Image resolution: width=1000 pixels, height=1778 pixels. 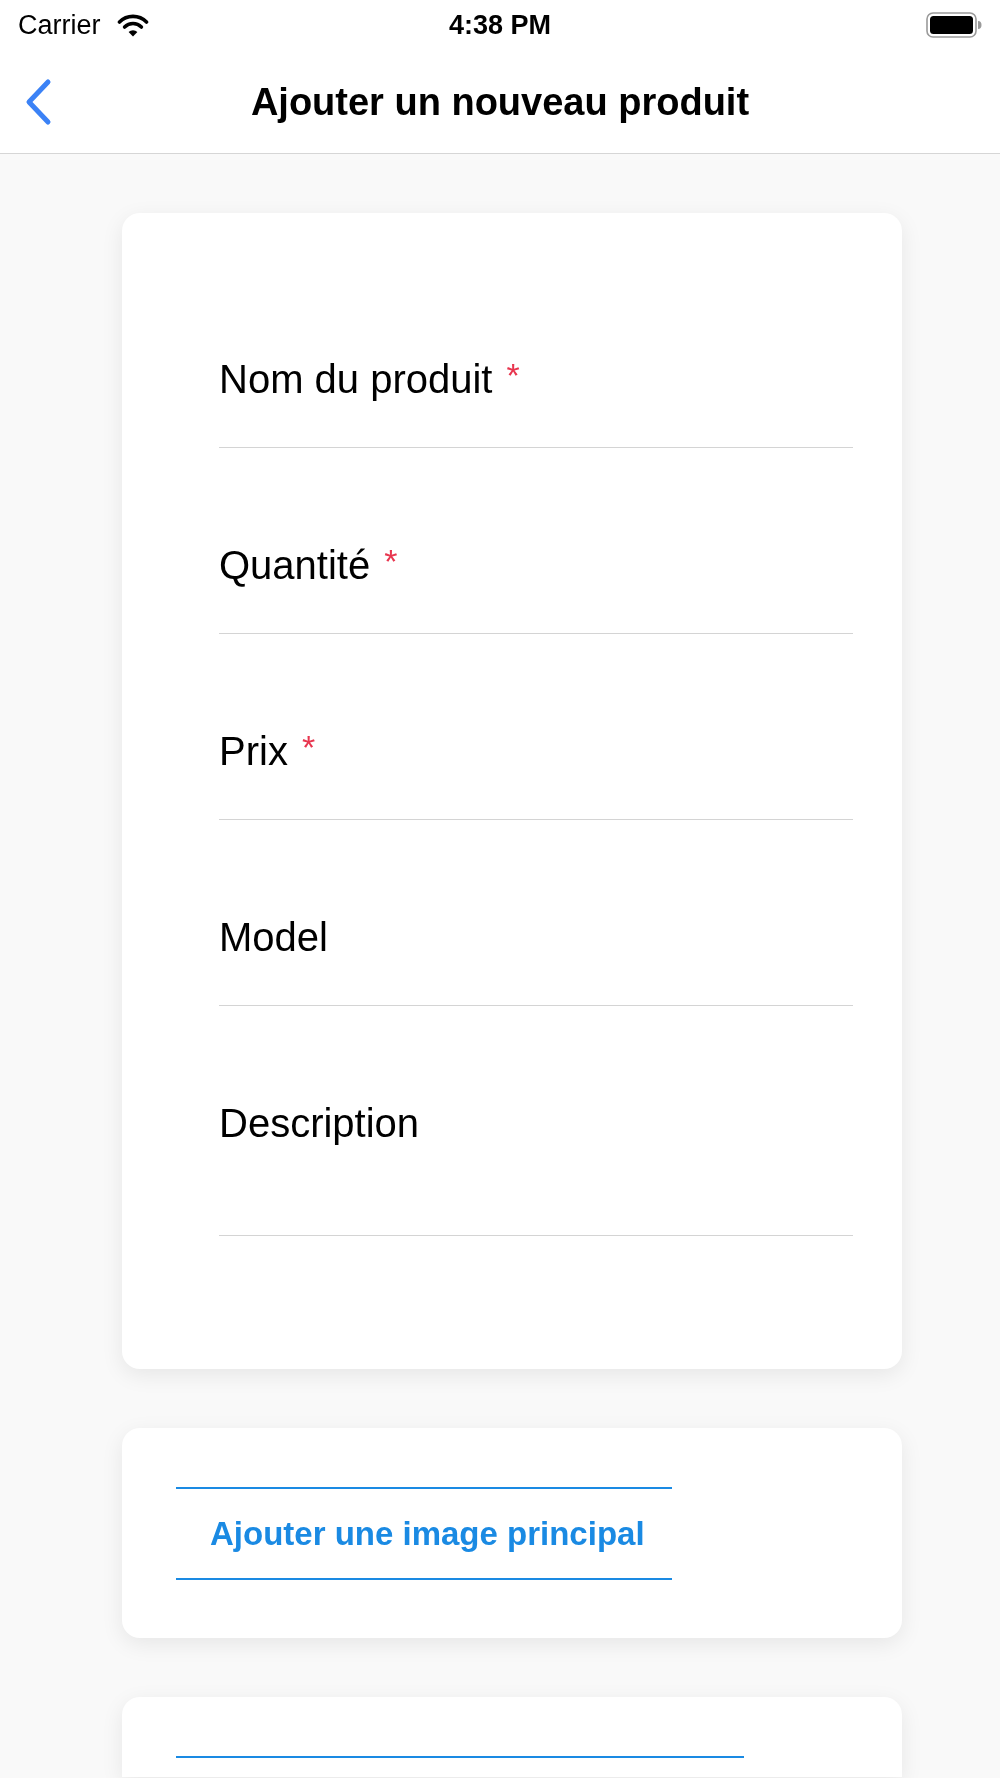 I want to click on add-image-button: Ajouter une image principal, so click(x=424, y=1533).